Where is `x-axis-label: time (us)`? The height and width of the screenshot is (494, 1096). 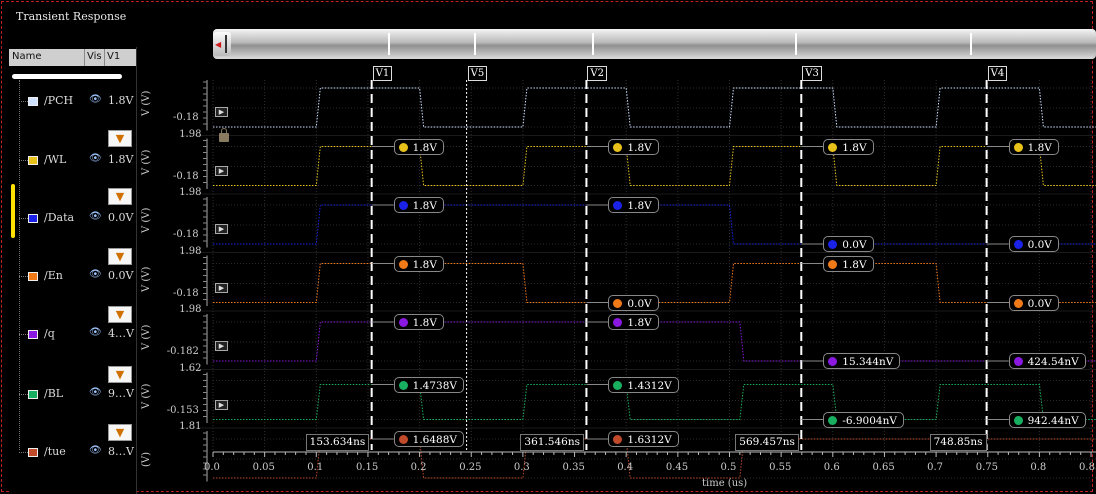 x-axis-label: time (us) is located at coordinates (725, 483).